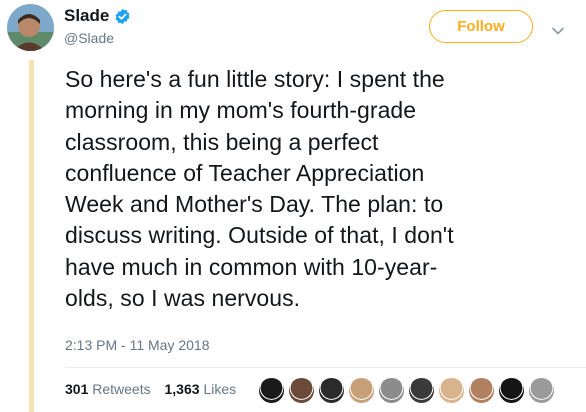 This screenshot has width=586, height=412. Describe the element at coordinates (86, 16) in the screenshot. I see `author-display-name: Slade` at that location.